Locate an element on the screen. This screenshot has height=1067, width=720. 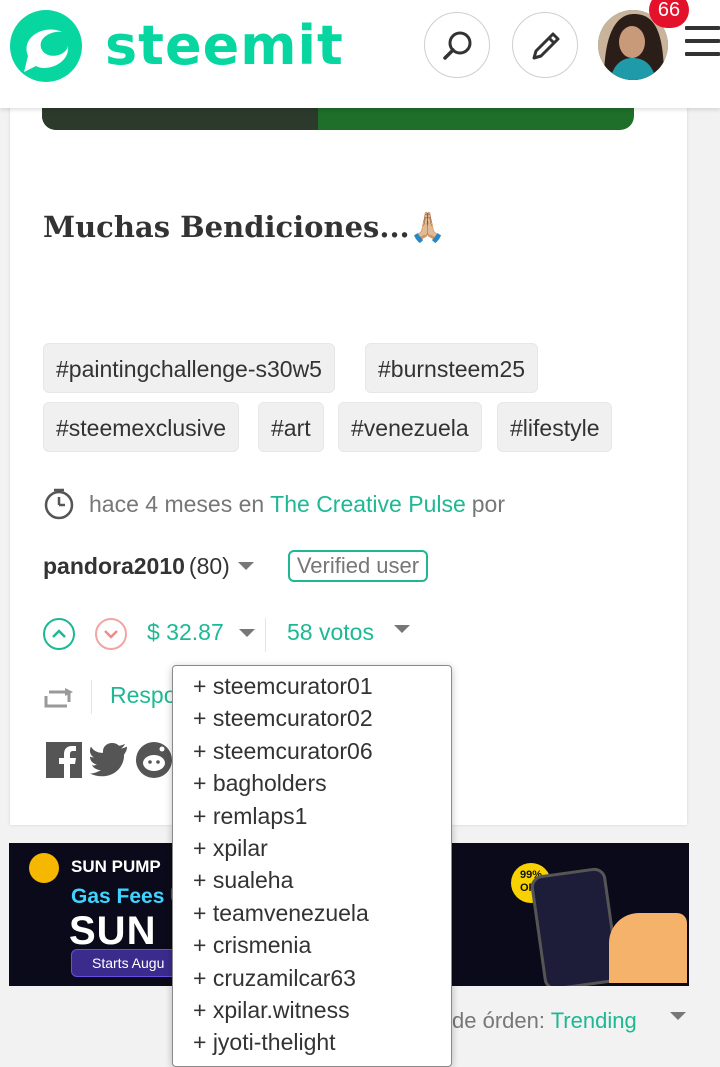
phone-illustration is located at coordinates (575, 926).